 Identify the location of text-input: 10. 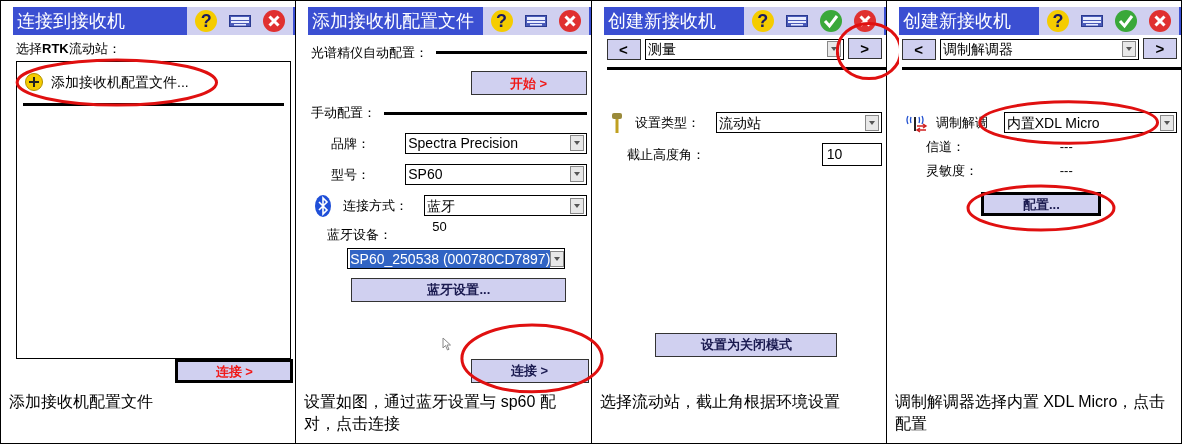
(851, 154).